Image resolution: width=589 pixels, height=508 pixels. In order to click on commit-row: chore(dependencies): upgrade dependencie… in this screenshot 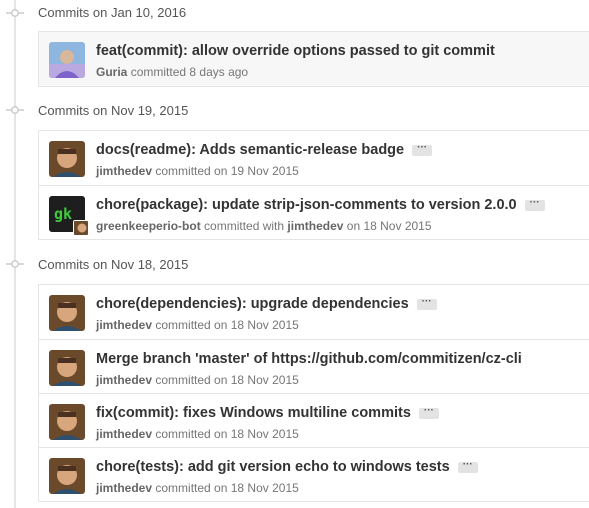, I will do `click(314, 312)`.